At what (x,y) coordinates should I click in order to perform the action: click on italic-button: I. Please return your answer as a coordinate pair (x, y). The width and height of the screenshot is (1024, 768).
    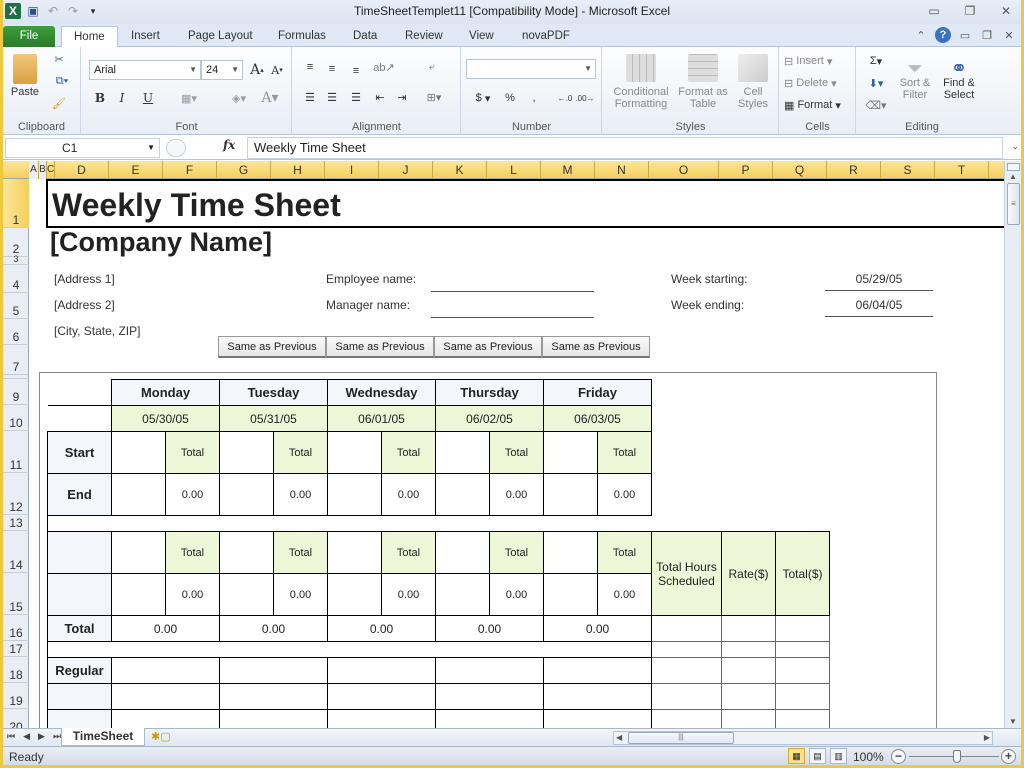
    Looking at the image, I should click on (122, 98).